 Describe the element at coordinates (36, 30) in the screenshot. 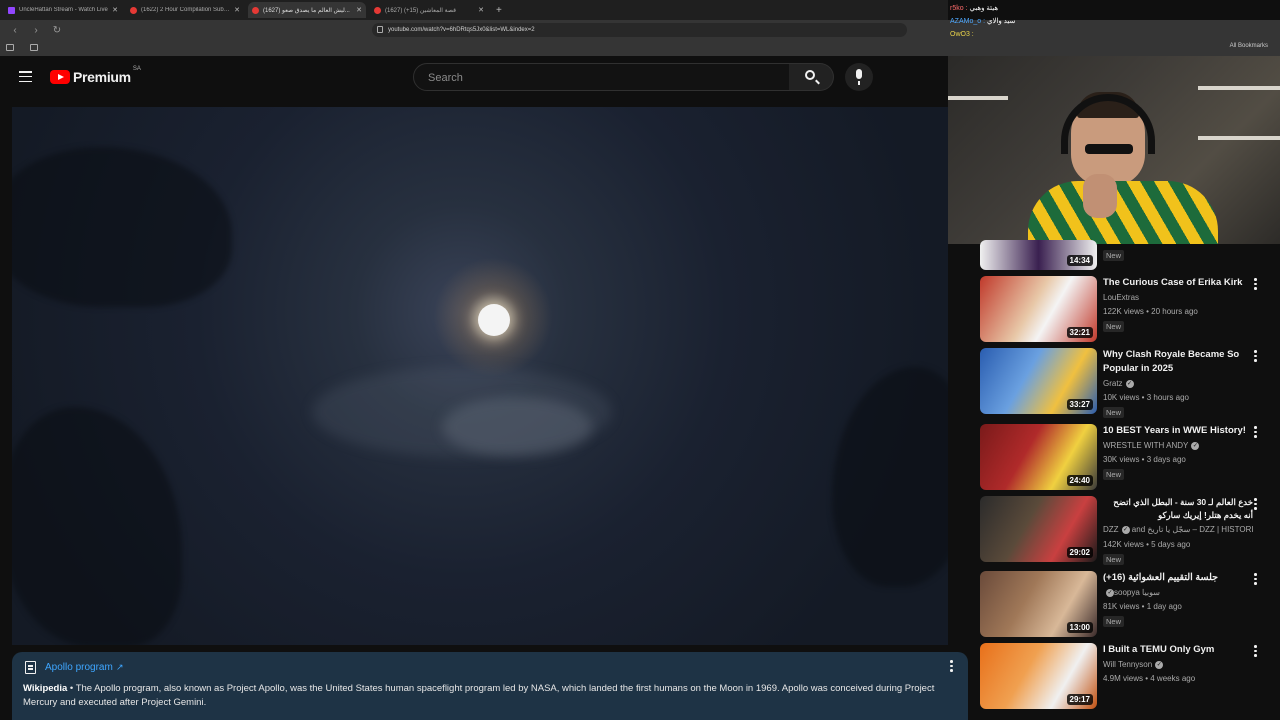

I see `forward-icon: ›` at that location.